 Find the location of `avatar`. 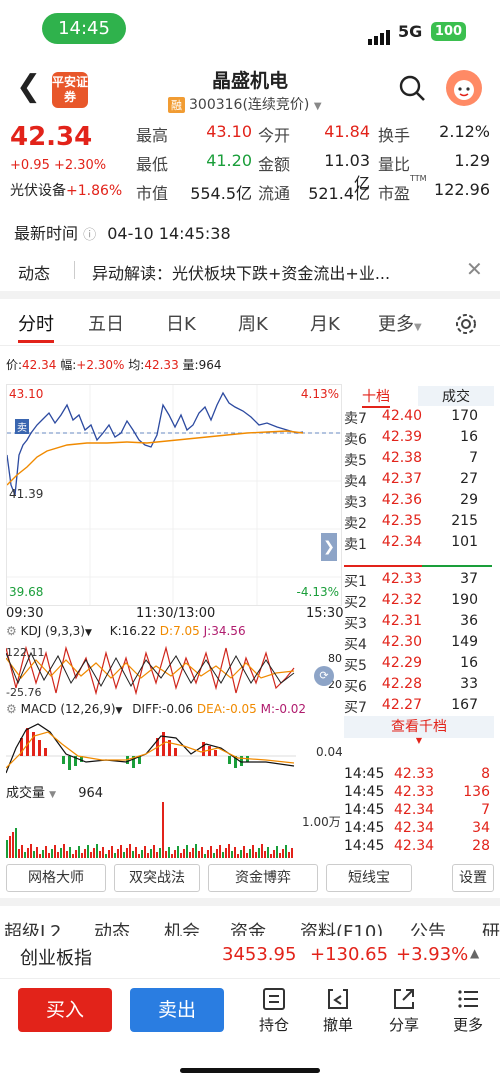

avatar is located at coordinates (464, 88).